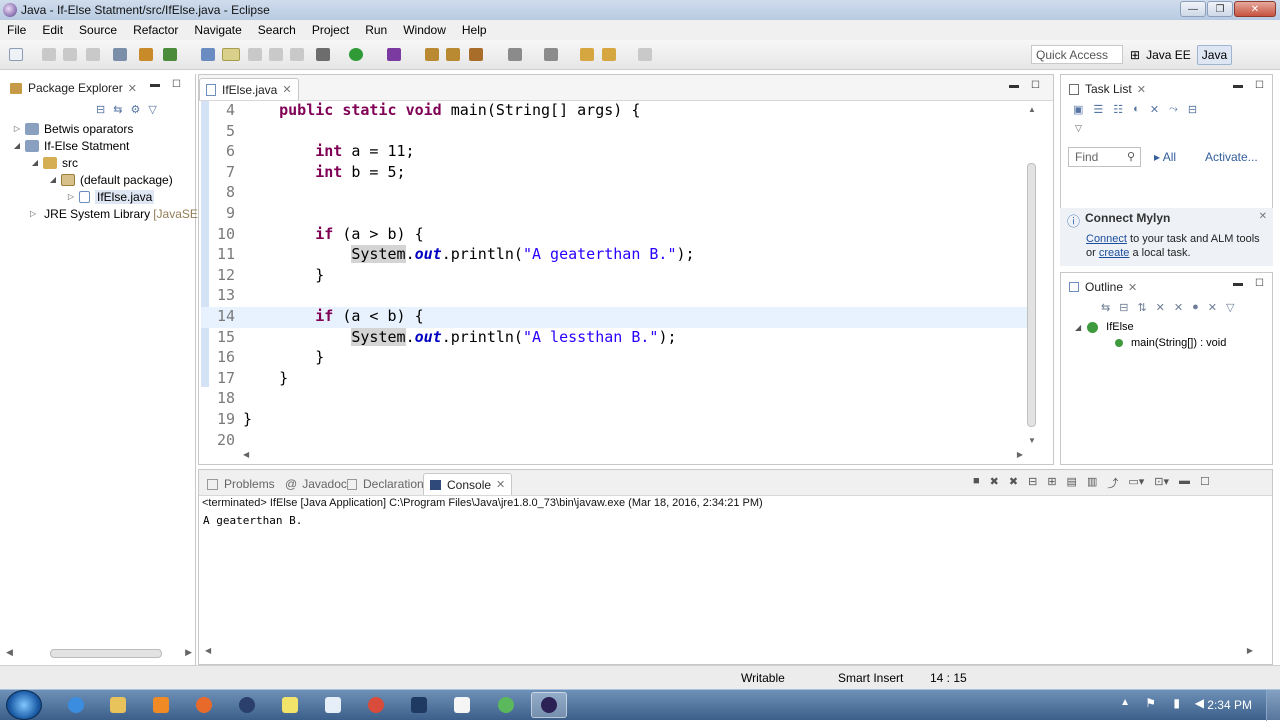 The width and height of the screenshot is (1280, 721). Describe the element at coordinates (255, 54) in the screenshot. I see `block-icon` at that location.